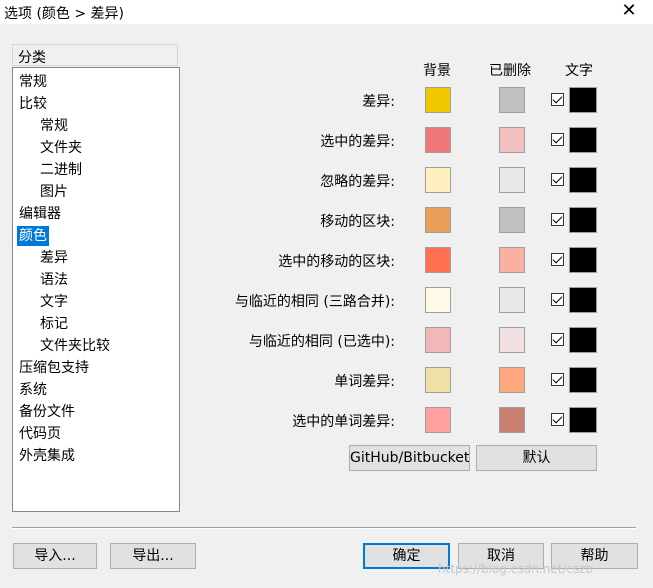  What do you see at coordinates (336, 262) in the screenshot?
I see `color-row-label: 选中的移动的区块:` at bounding box center [336, 262].